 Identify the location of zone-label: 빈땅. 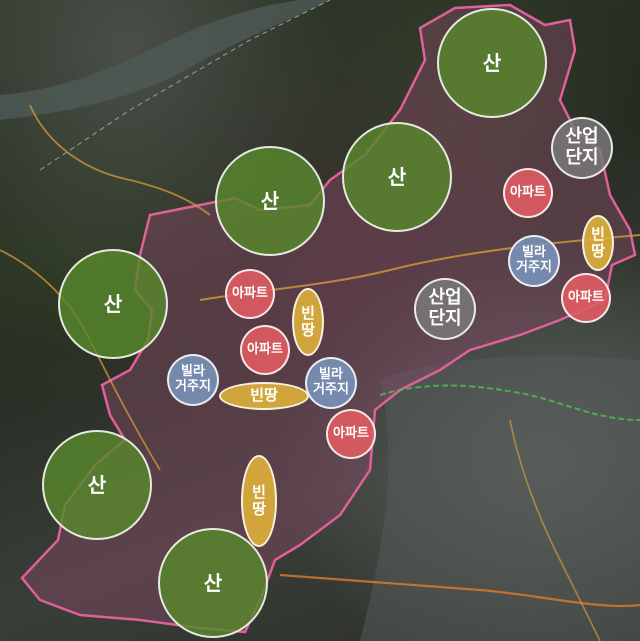
(264, 395).